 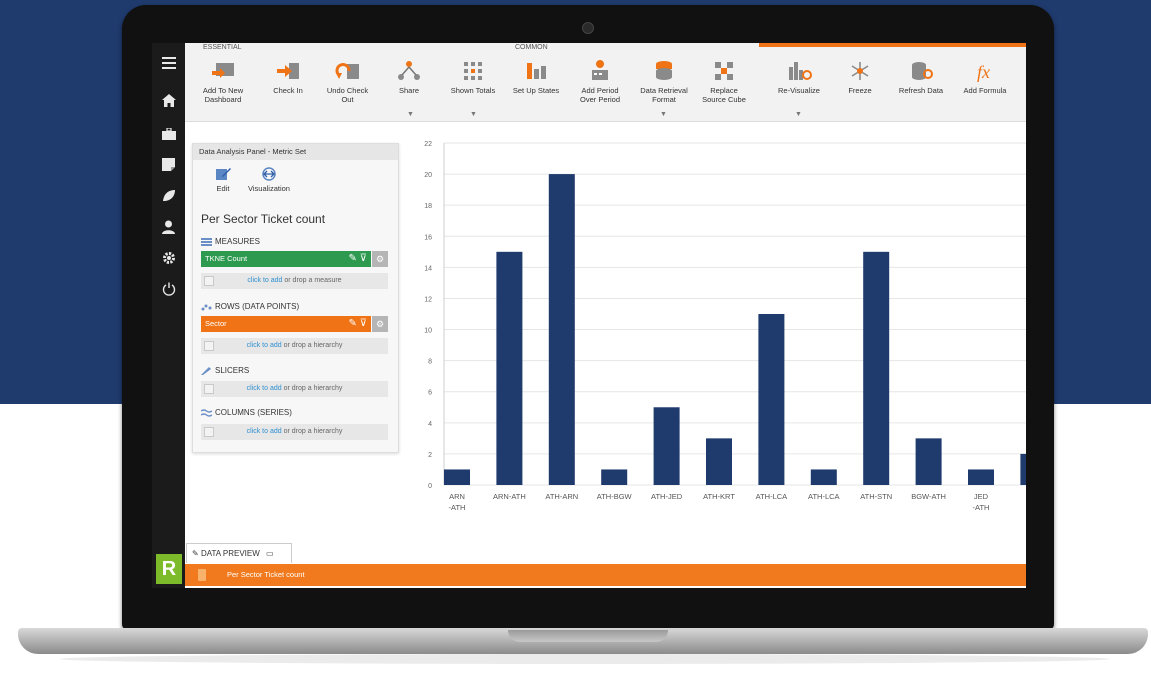 I want to click on x-tick-label: -ATH, so click(x=981, y=507).